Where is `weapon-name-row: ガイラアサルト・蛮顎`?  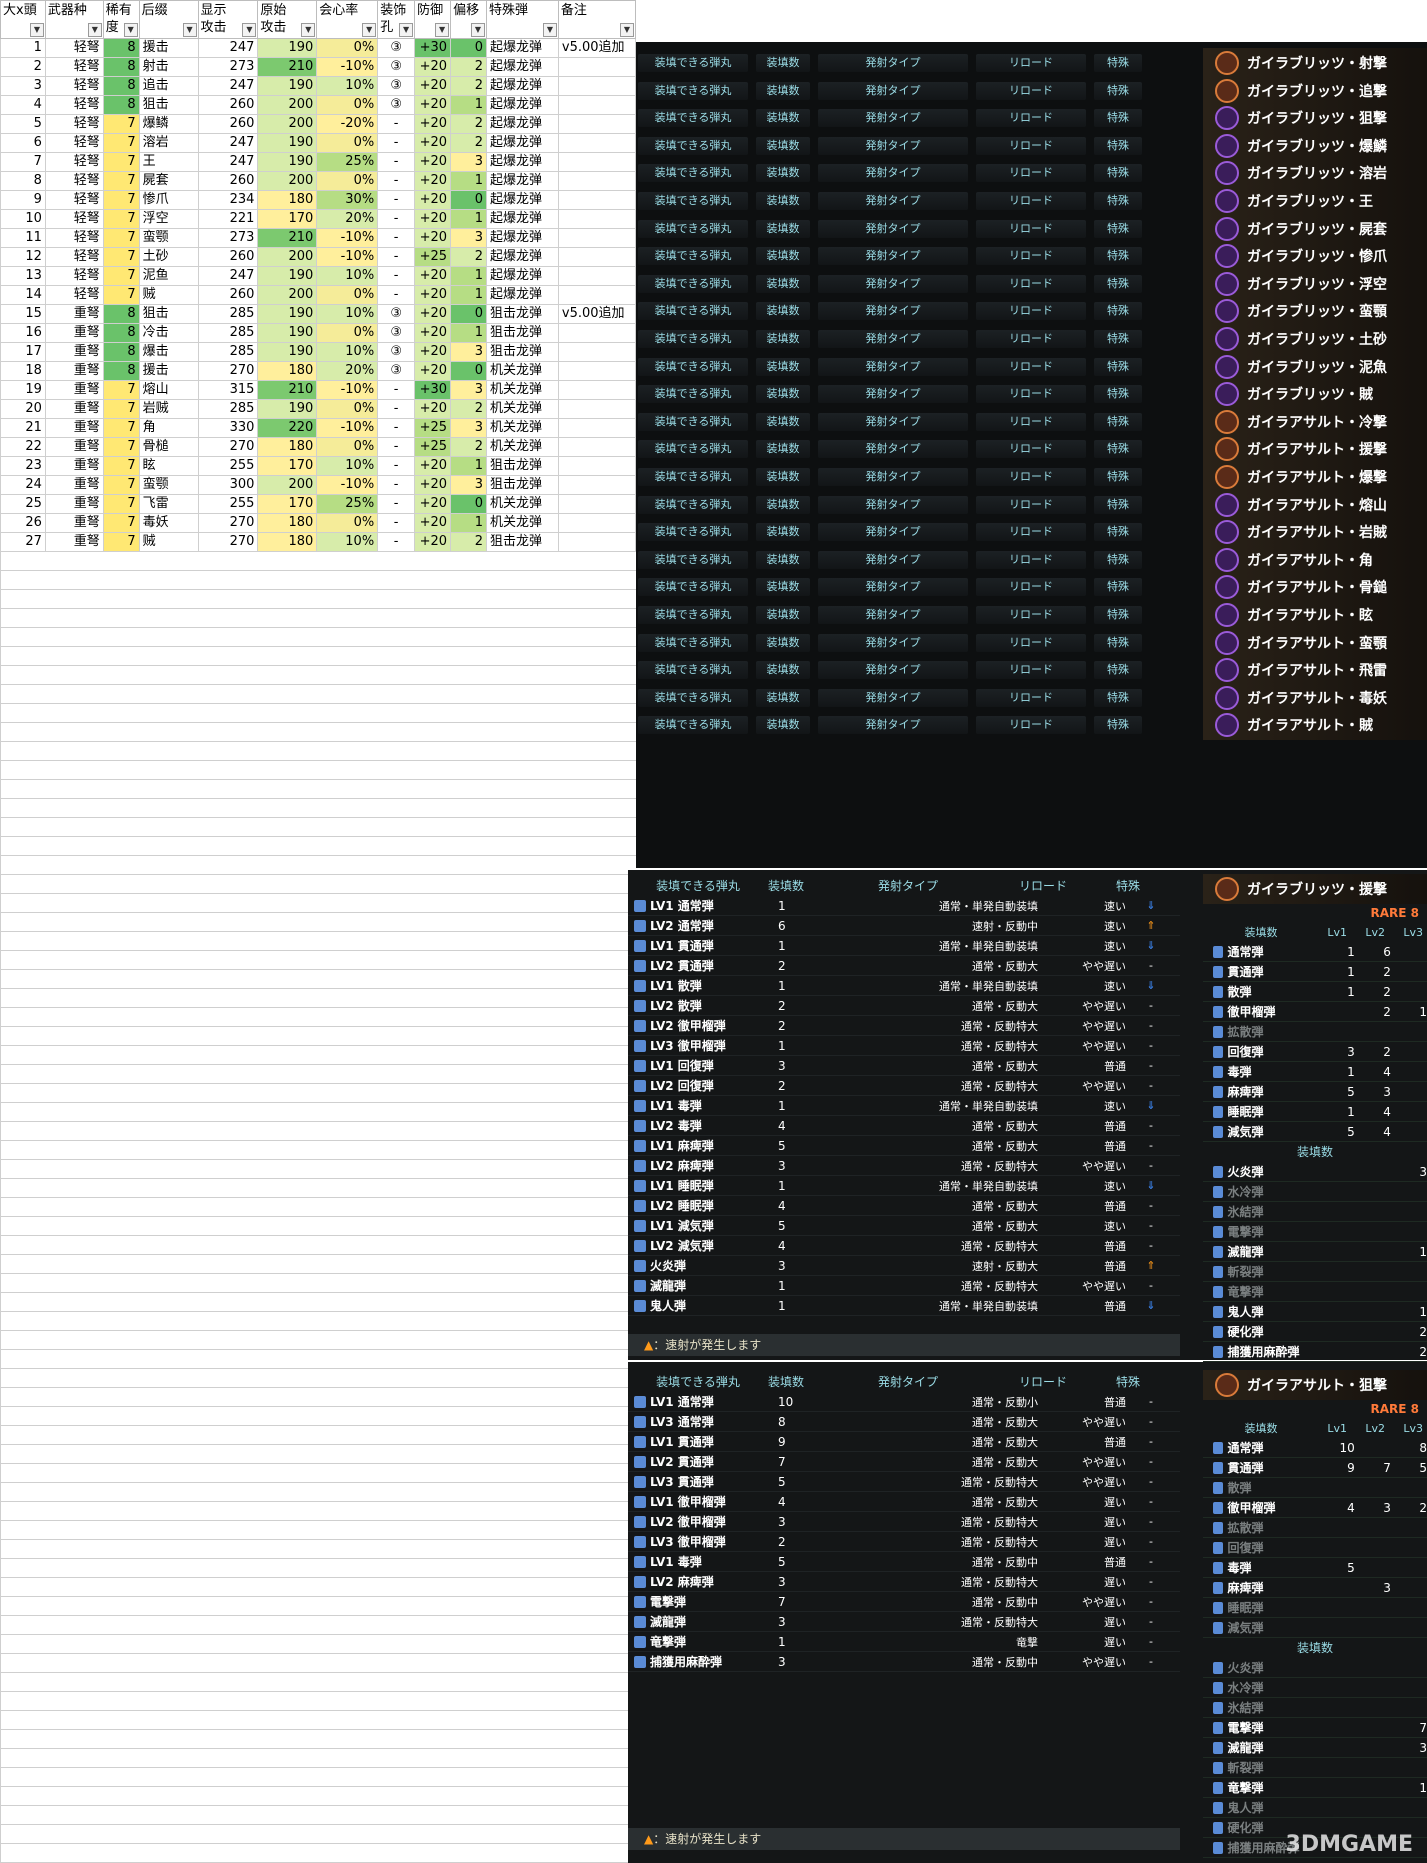 weapon-name-row: ガイラアサルト・蛮顎 is located at coordinates (1315, 642).